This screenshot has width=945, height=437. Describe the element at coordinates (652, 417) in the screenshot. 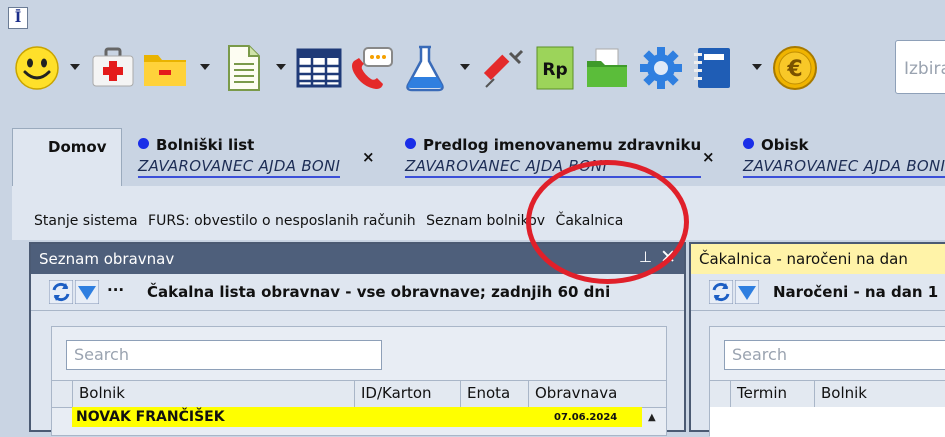

I see `scroll-up-arrow: ▲` at that location.